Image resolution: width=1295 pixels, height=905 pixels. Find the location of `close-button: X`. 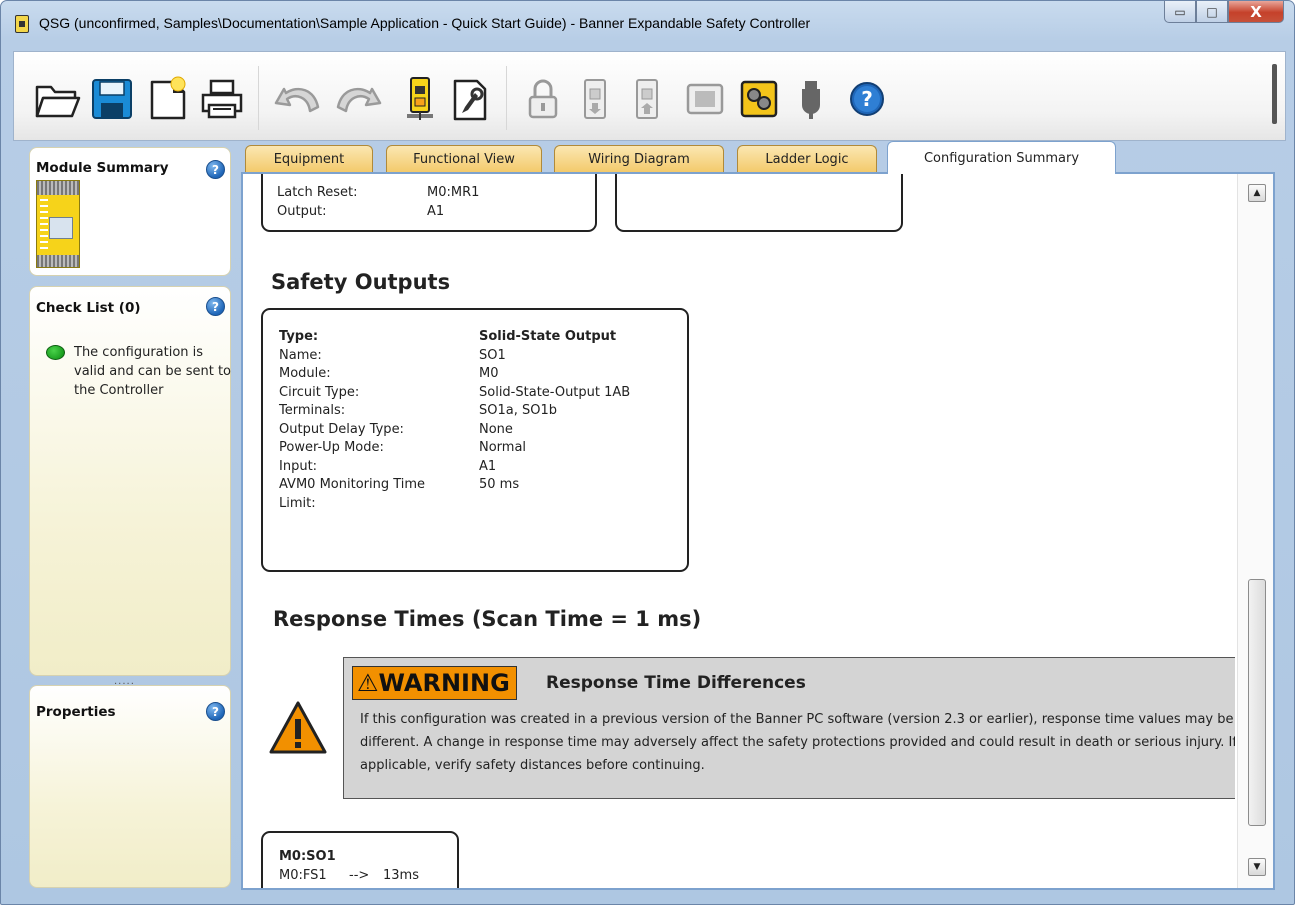

close-button: X is located at coordinates (1256, 12).